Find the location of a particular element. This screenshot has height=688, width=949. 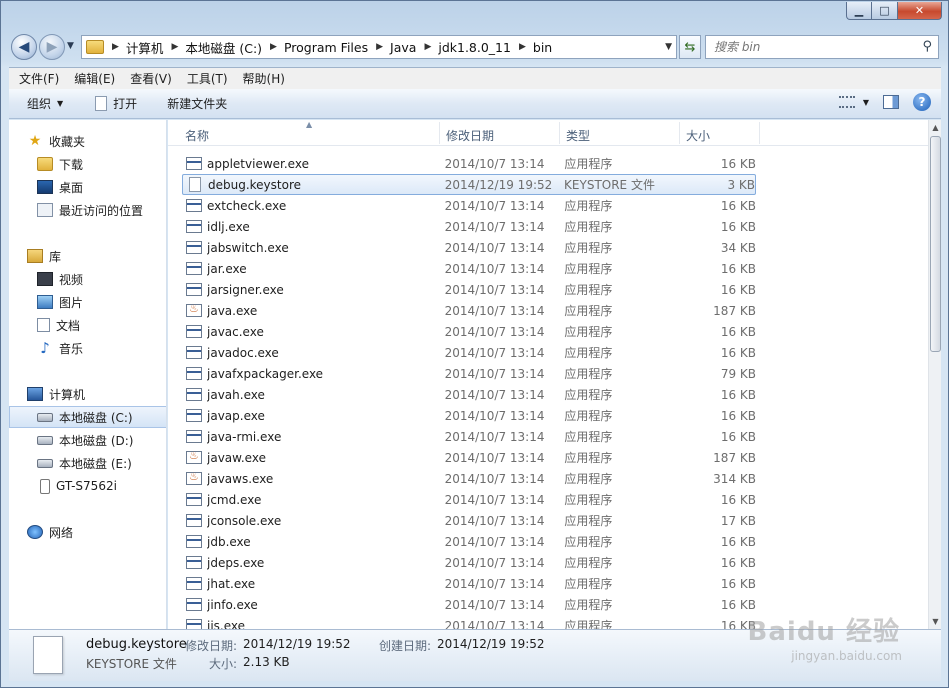

sidebar-item-libraries: 库 is located at coordinates (87, 256).